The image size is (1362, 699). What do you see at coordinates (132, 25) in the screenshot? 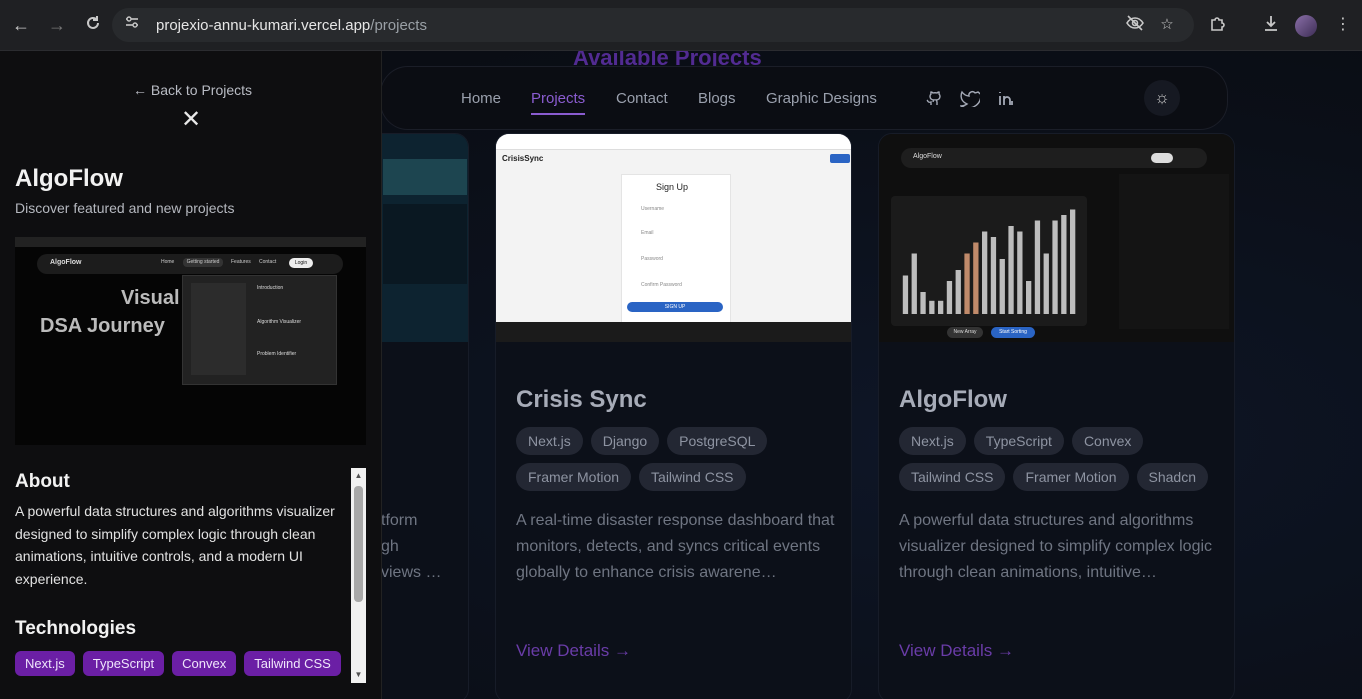
I see `site-settings-icon` at bounding box center [132, 25].